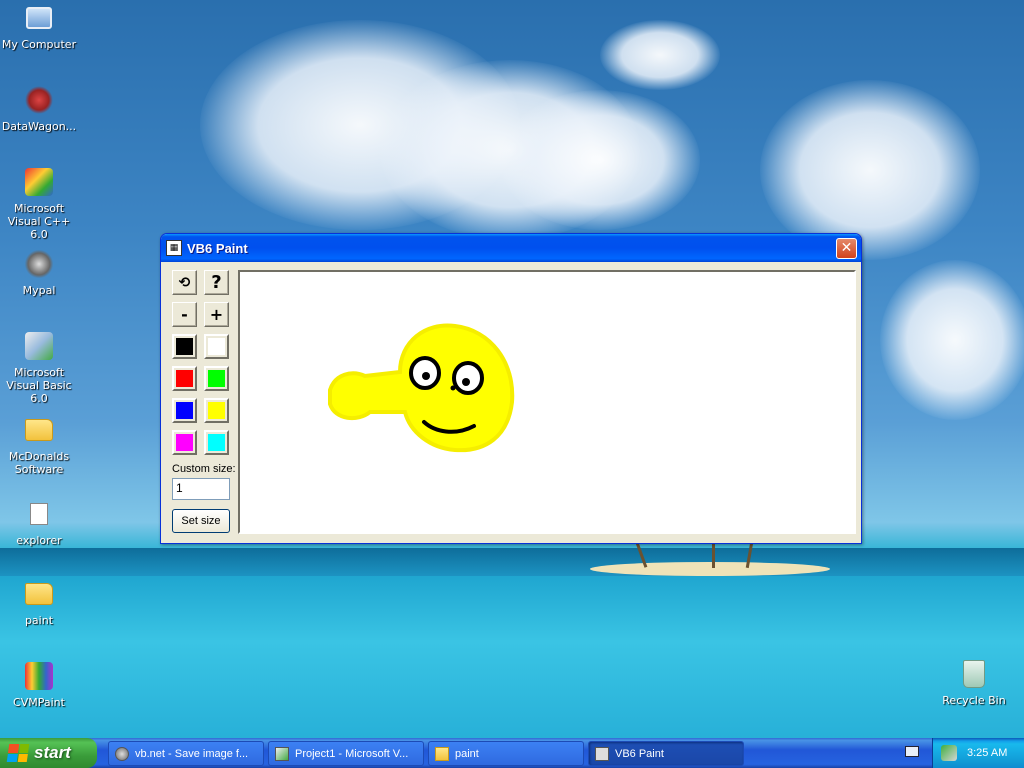 The image size is (1024, 768). I want to click on taskbar-item-vb6-paint: VB6 Paint, so click(666, 753).